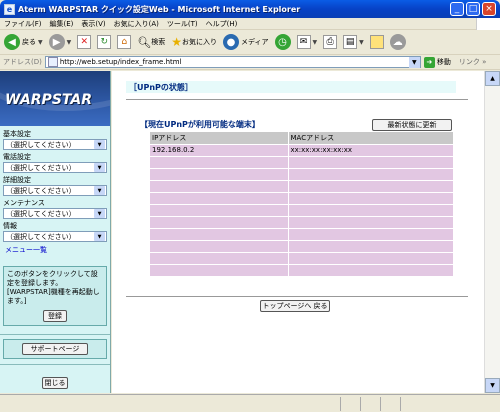 The height and width of the screenshot is (412, 500). I want to click on address-url: http://web.setup/index_frame.html, so click(234, 62).